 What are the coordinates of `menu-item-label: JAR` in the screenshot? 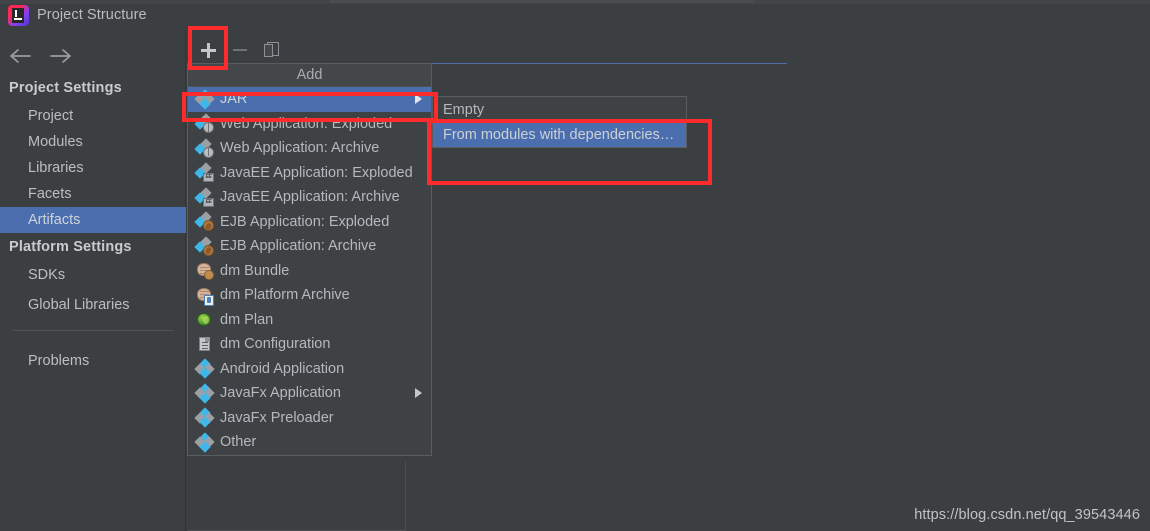 It's located at (234, 99).